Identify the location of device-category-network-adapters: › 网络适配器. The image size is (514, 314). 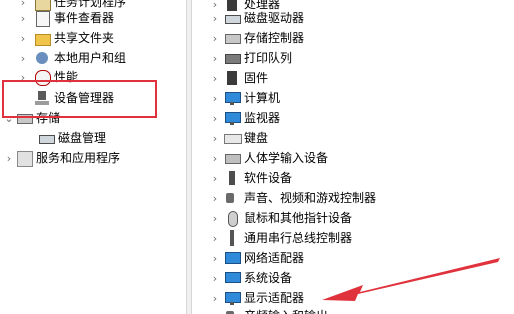
(257, 258).